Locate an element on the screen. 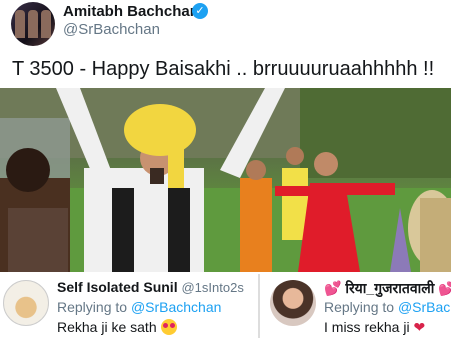 The width and height of the screenshot is (451, 338). reply-author-name: Self Isolated Sunil is located at coordinates (117, 287).